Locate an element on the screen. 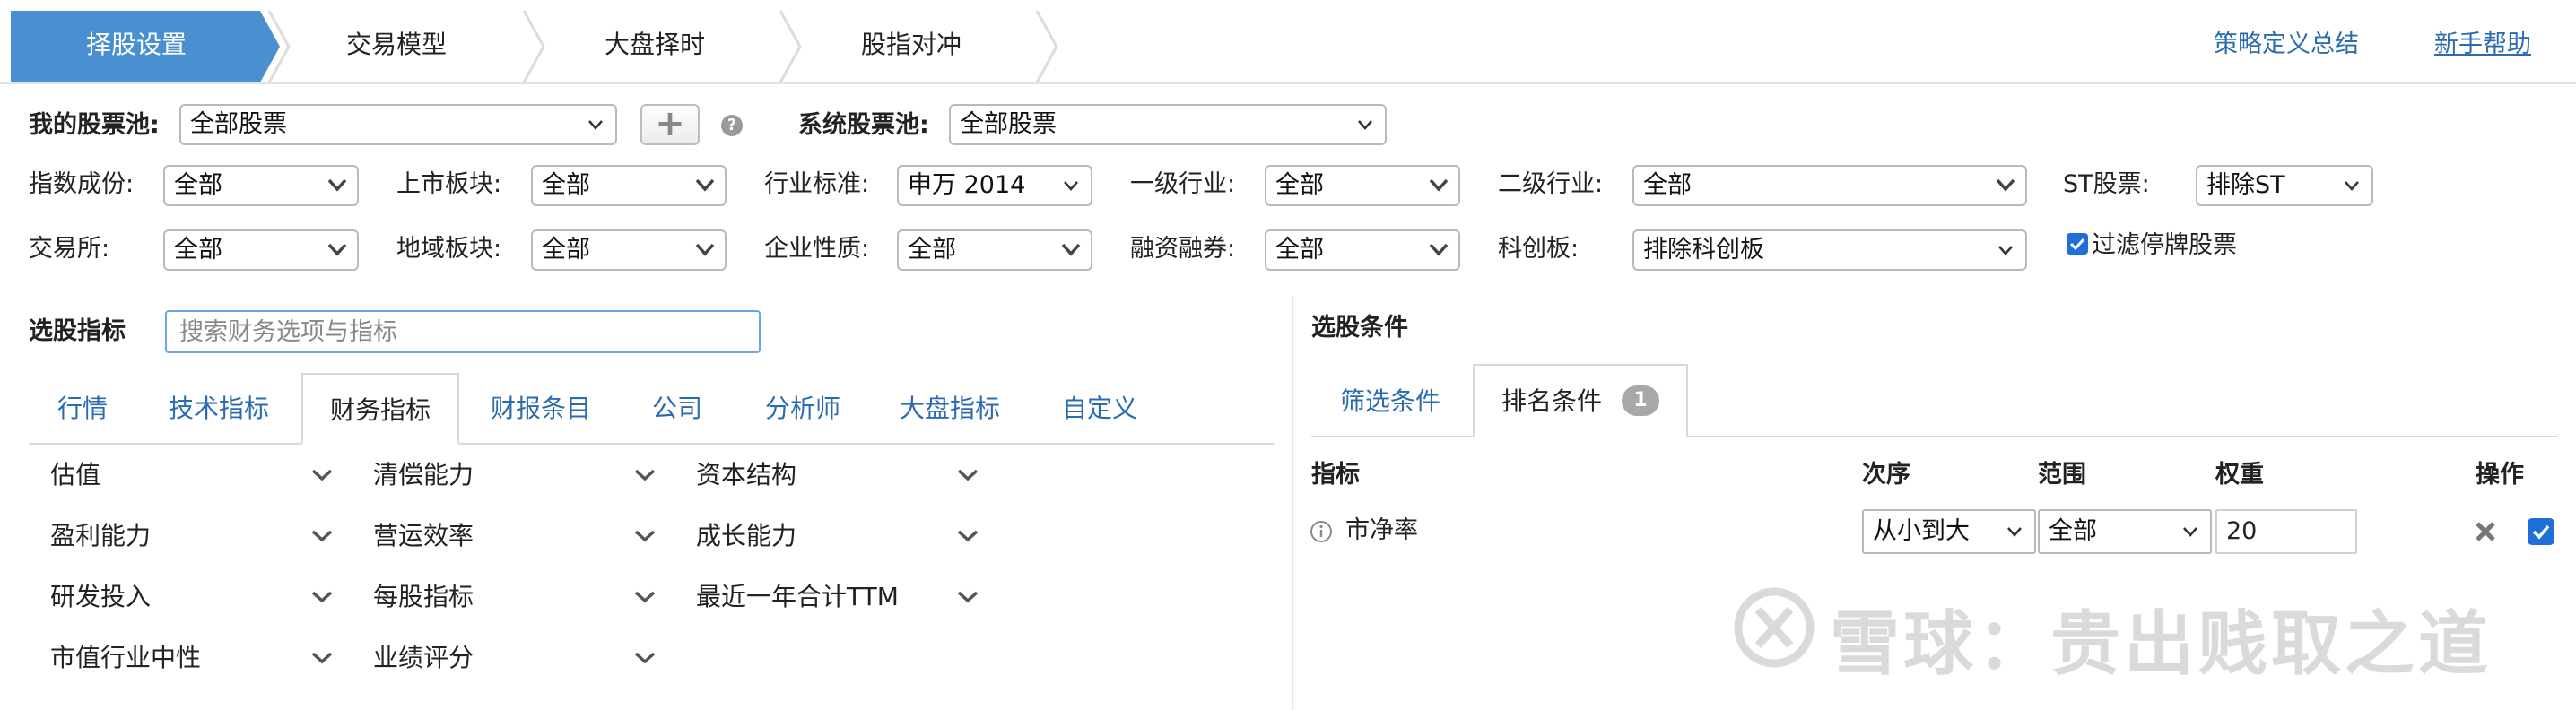 Image resolution: width=2576 pixels, height=710 pixels. indicator-search-input is located at coordinates (463, 332).